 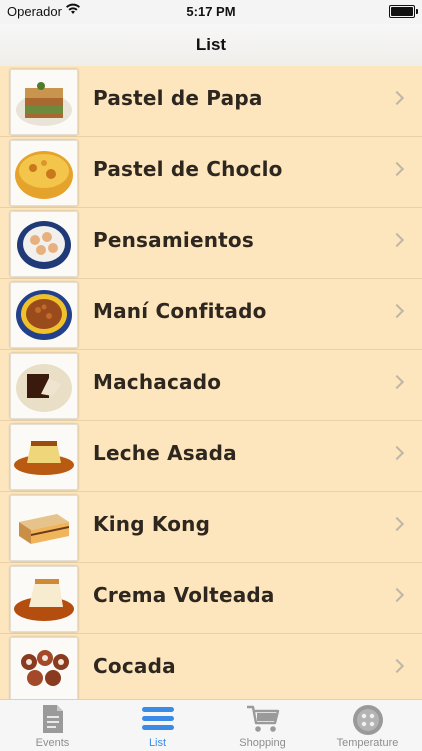 I want to click on list-item: Pastel de Choclo, so click(x=211, y=172).